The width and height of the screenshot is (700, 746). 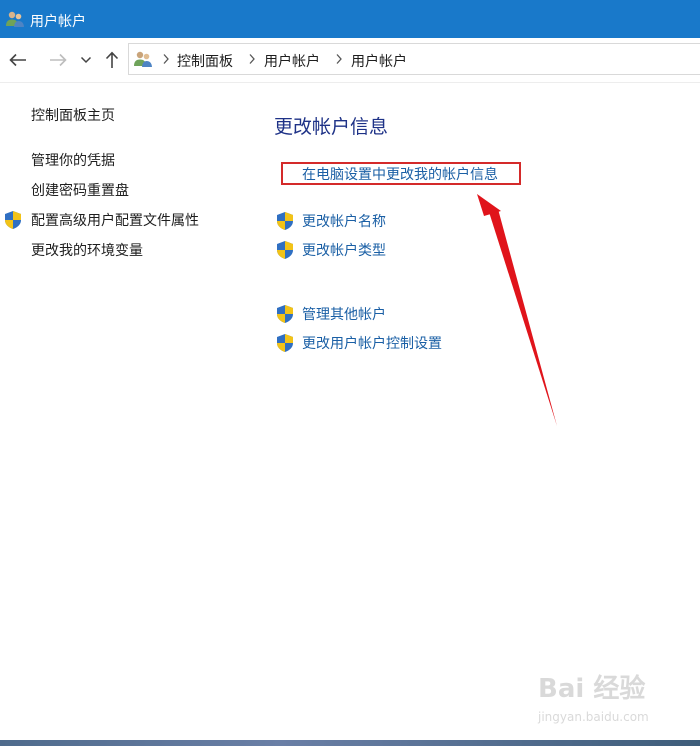 I want to click on page-title: 更改帐户信息, so click(x=331, y=127).